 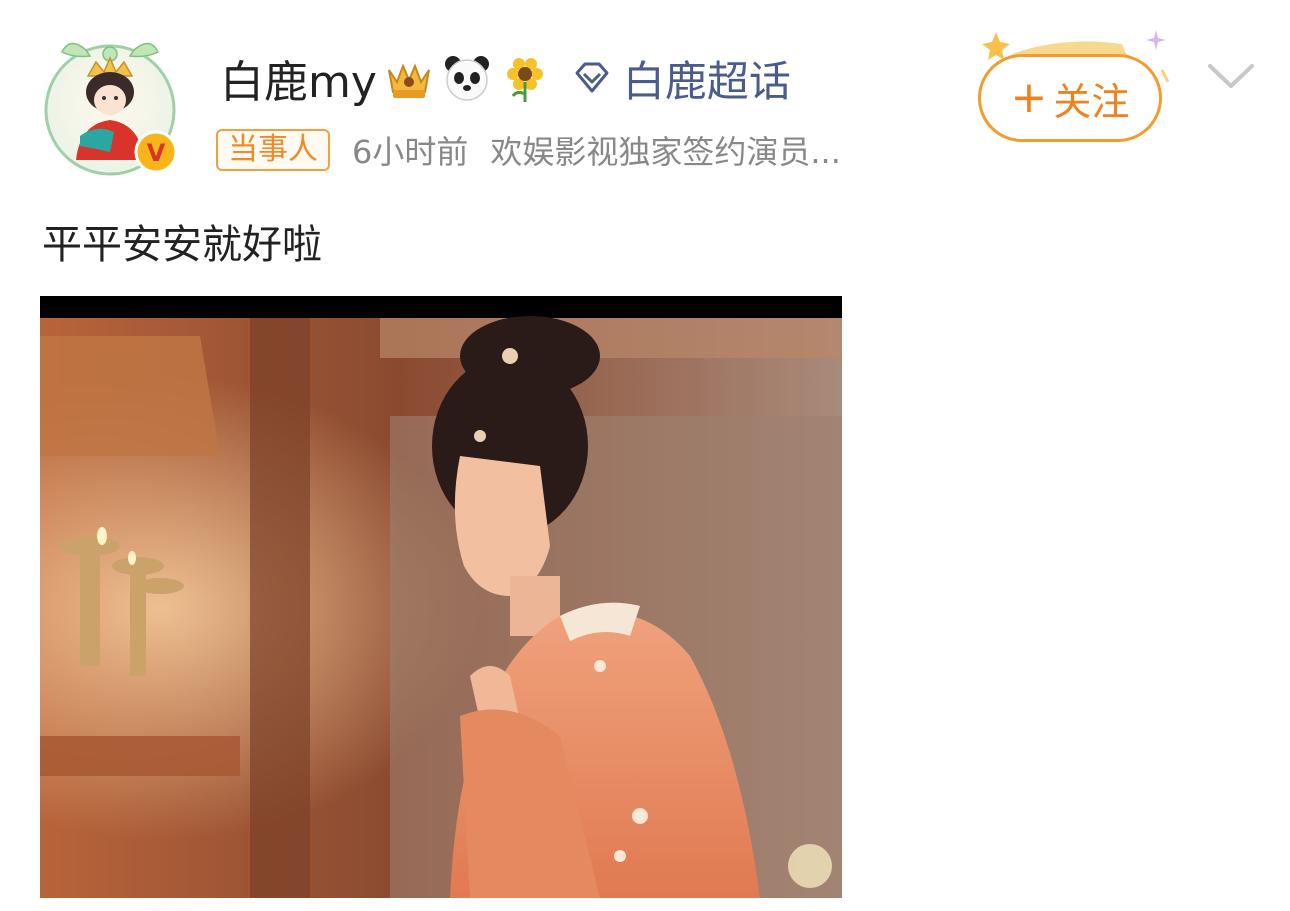 I want to click on supertopic-label: 白鹿超话, so click(x=706, y=81).